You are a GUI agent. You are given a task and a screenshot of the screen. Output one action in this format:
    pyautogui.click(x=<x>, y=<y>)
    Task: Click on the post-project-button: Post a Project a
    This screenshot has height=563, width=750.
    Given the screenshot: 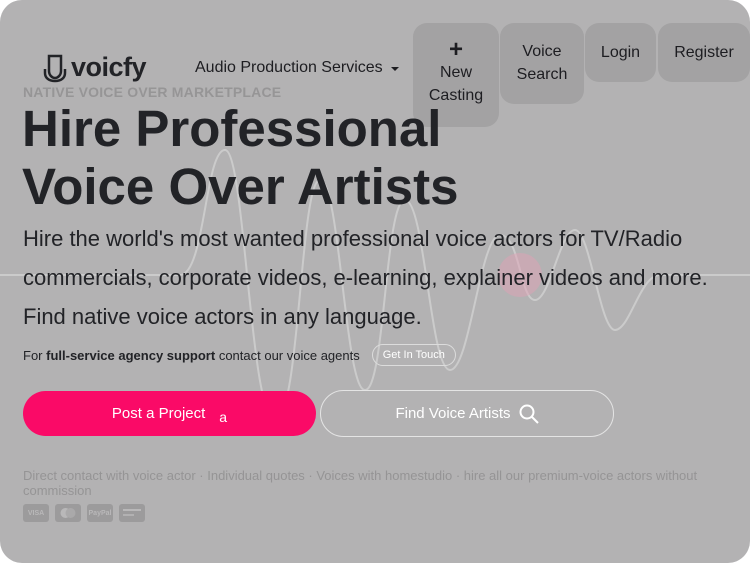 What is the action you would take?
    pyautogui.click(x=169, y=413)
    